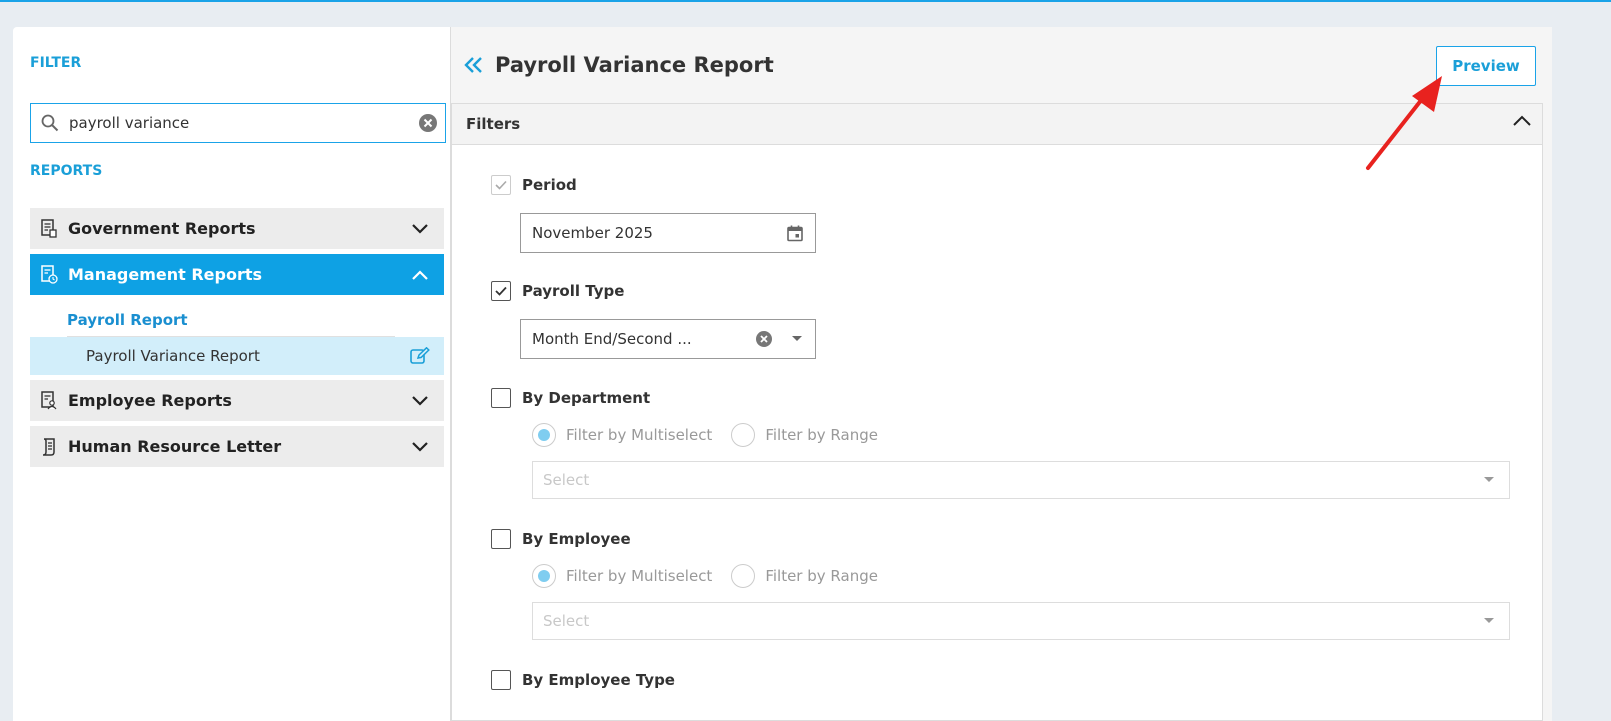 The width and height of the screenshot is (1611, 721). What do you see at coordinates (501, 539) in the screenshot?
I see `by-employee-checkbox` at bounding box center [501, 539].